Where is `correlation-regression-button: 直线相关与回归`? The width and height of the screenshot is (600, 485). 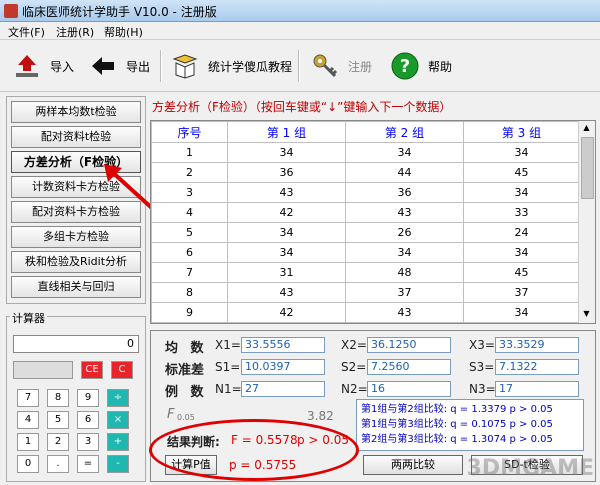
correlation-regression-button: 直线相关与回归 is located at coordinates (76, 287).